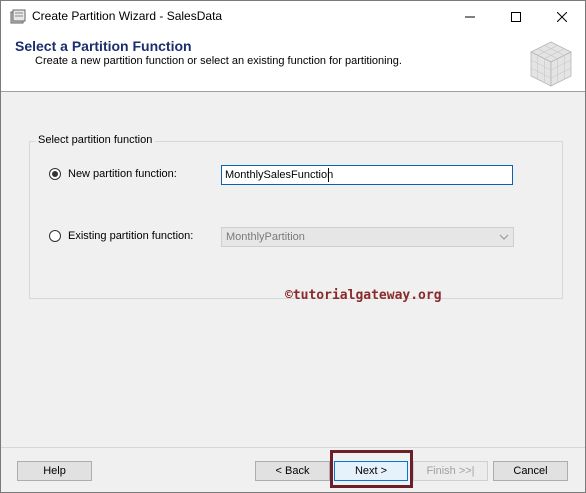 The height and width of the screenshot is (493, 586). Describe the element at coordinates (127, 16) in the screenshot. I see `window-title: Create Partition Wizard - SalesData` at that location.